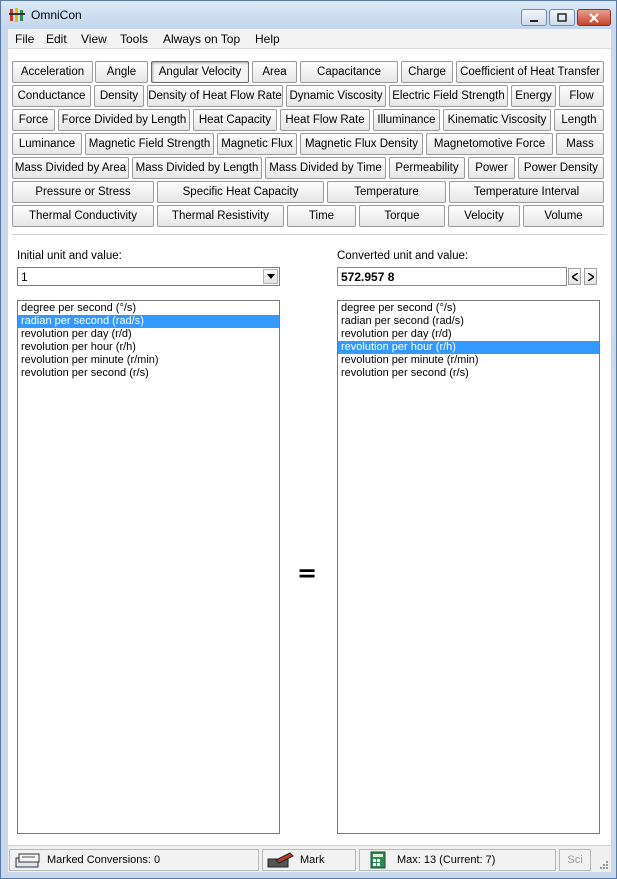 Image resolution: width=617 pixels, height=879 pixels. Describe the element at coordinates (361, 144) in the screenshot. I see `quantity-button: Magnetic Flux Density` at that location.